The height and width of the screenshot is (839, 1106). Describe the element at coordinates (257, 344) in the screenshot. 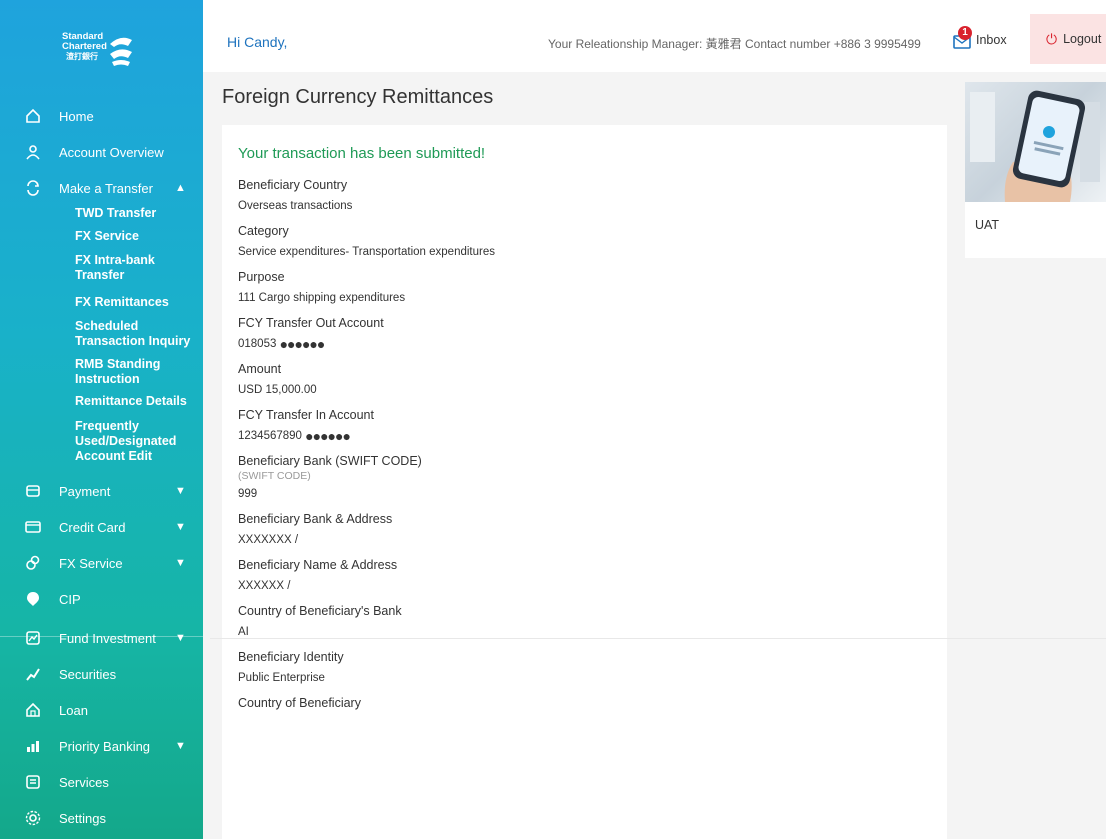

I see `account-number: 018053` at that location.